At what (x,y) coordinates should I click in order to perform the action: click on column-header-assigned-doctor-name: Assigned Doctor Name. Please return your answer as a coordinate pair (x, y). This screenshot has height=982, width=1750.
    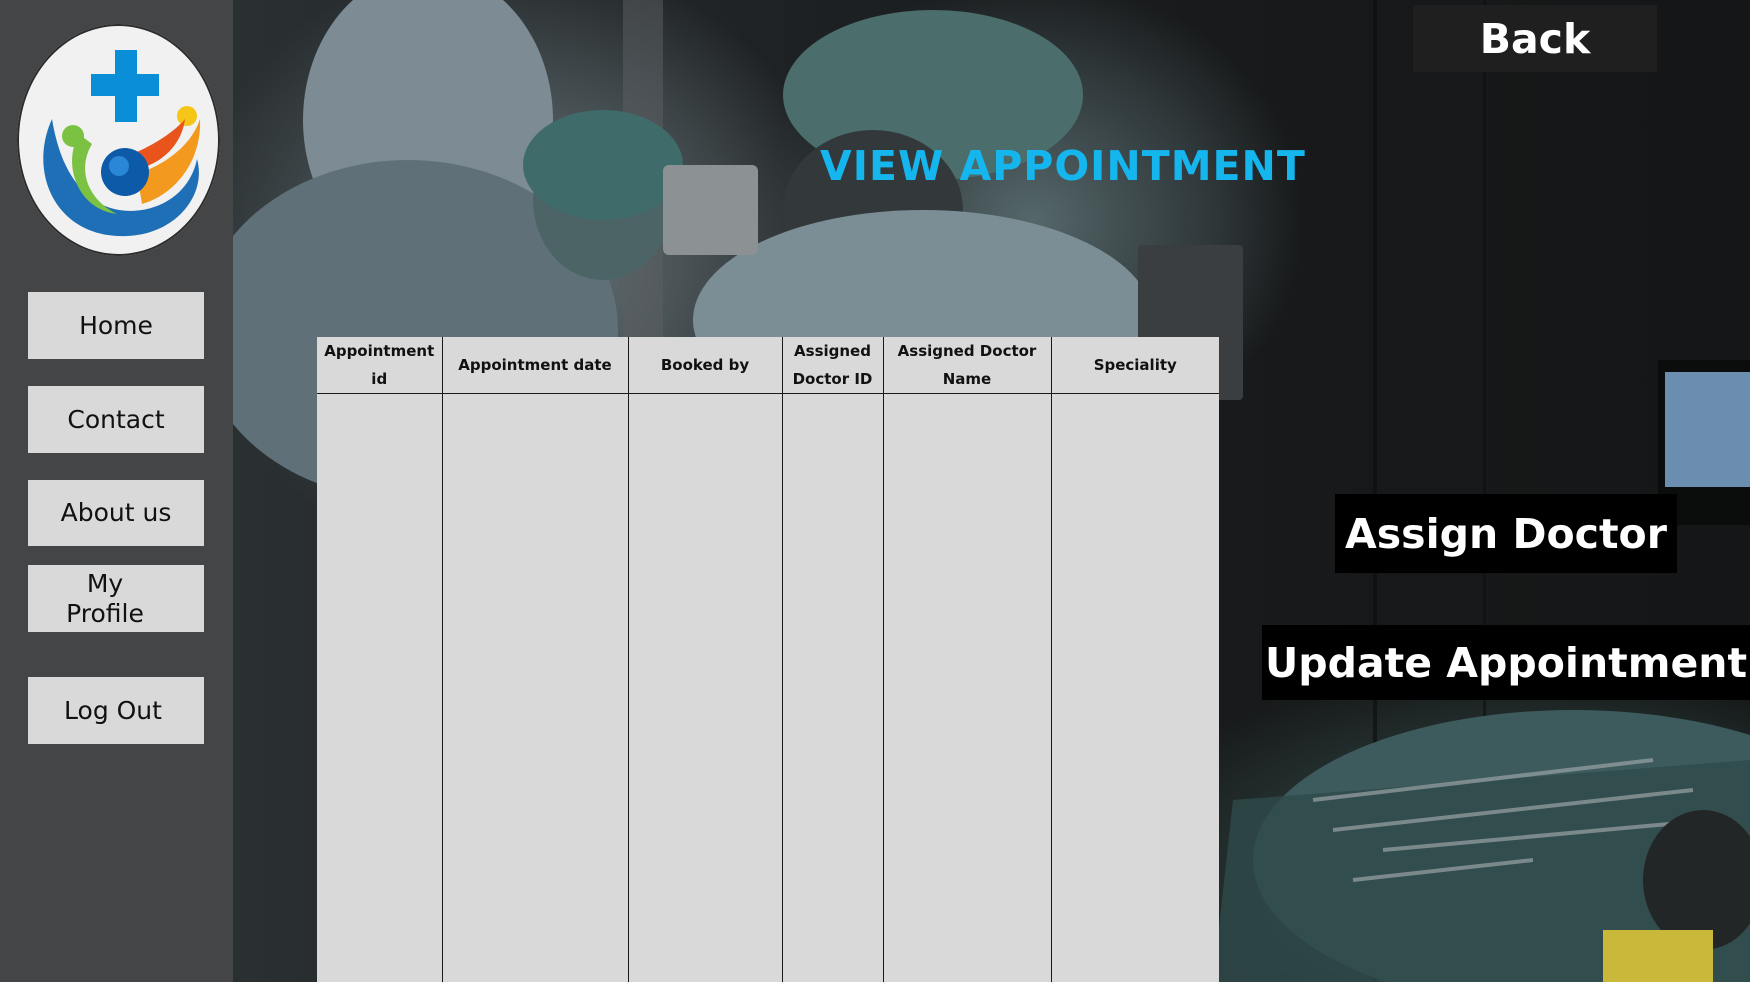
    Looking at the image, I should click on (967, 365).